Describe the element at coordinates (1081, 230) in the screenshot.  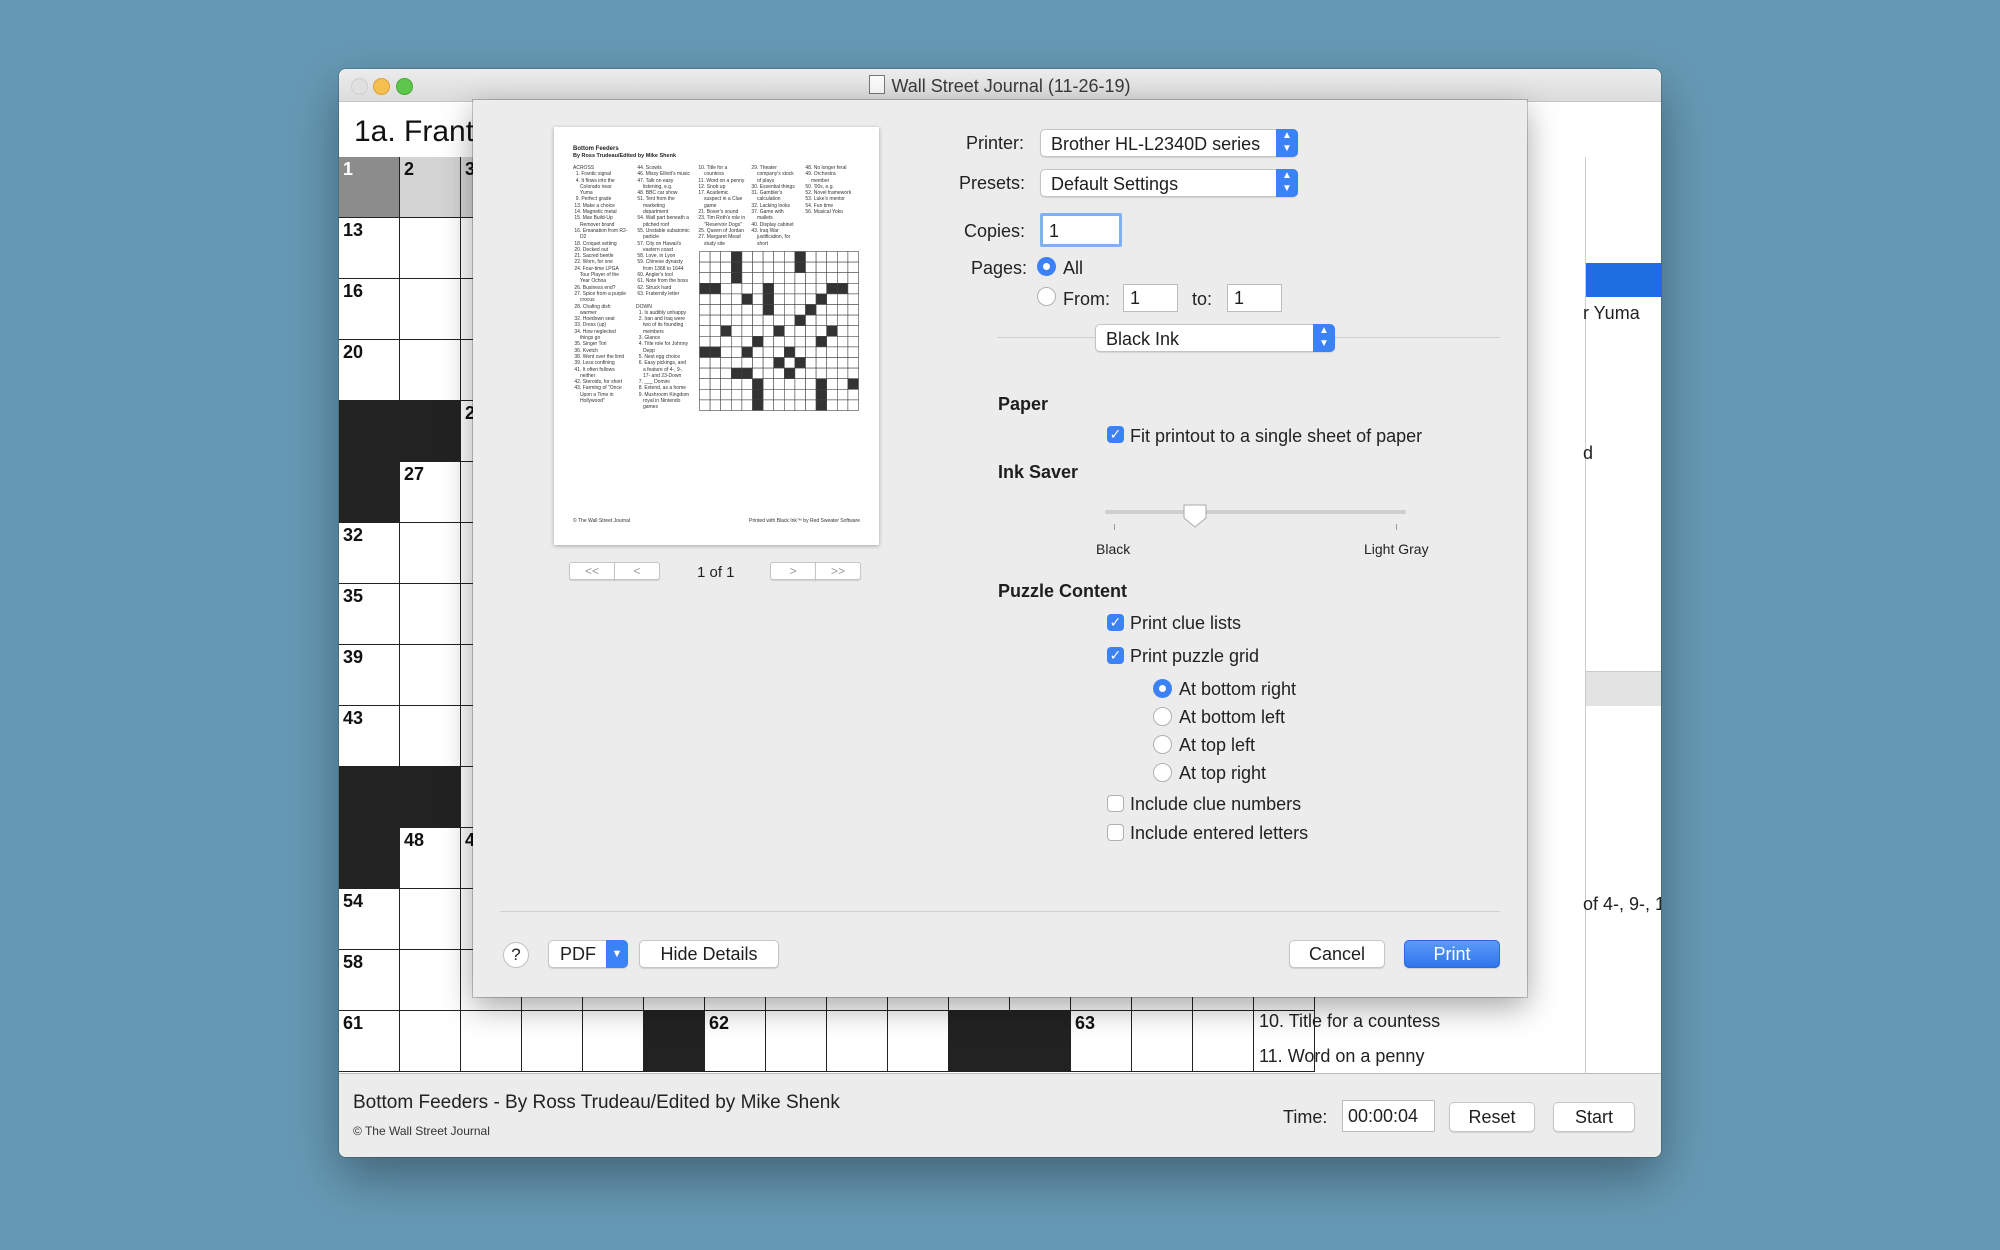
I see `copies-field: 1` at that location.